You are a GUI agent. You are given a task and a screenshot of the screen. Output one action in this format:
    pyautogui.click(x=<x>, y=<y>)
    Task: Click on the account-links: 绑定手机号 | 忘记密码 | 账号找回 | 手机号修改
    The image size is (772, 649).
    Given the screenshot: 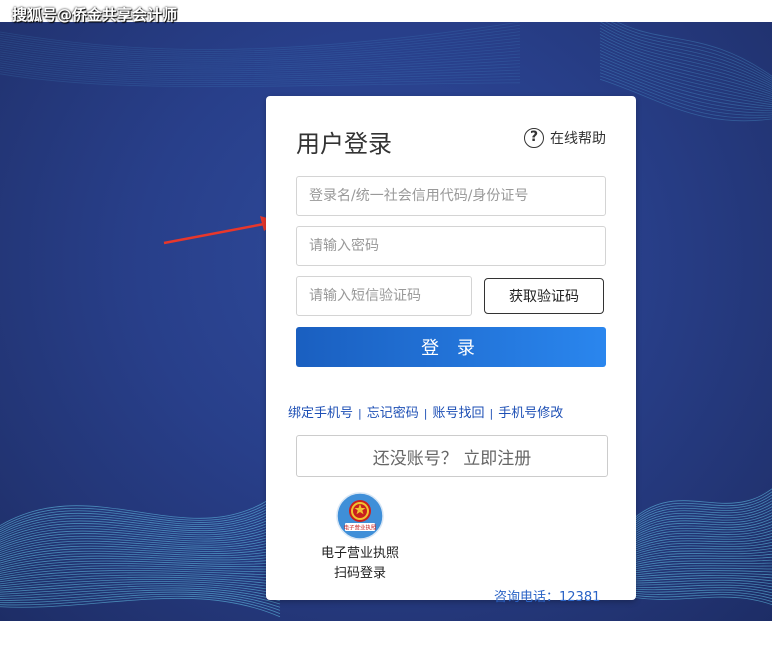 What is the action you would take?
    pyautogui.click(x=425, y=411)
    